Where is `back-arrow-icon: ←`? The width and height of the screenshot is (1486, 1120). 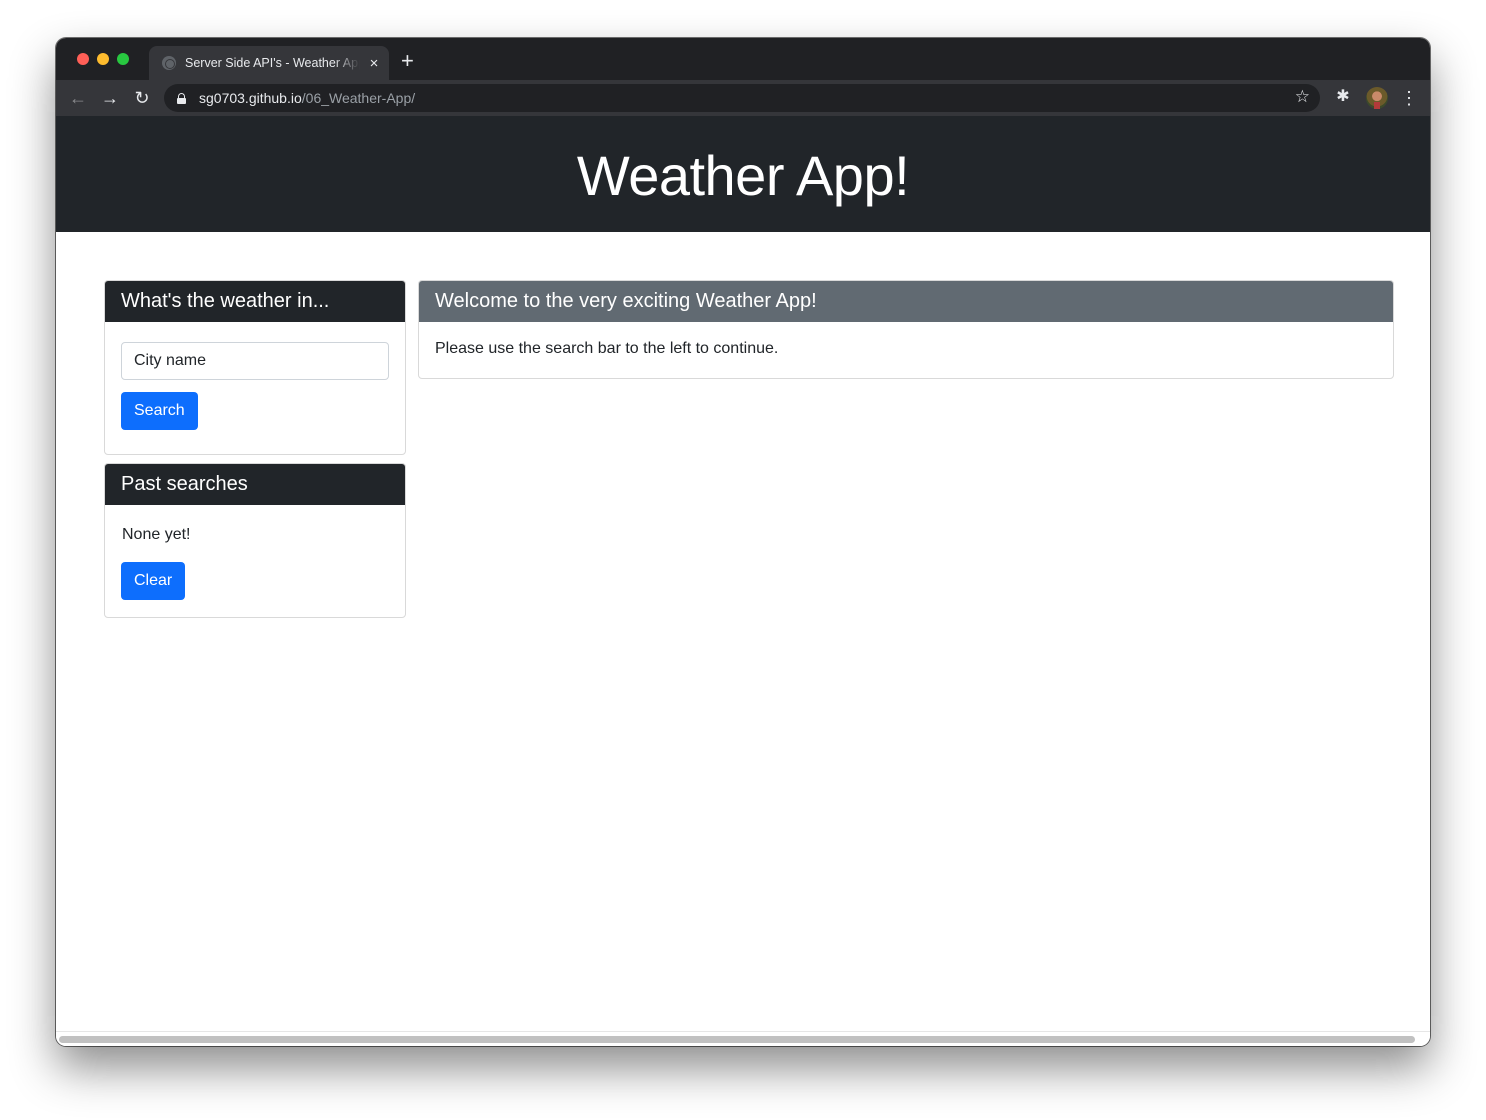 back-arrow-icon: ← is located at coordinates (78, 98).